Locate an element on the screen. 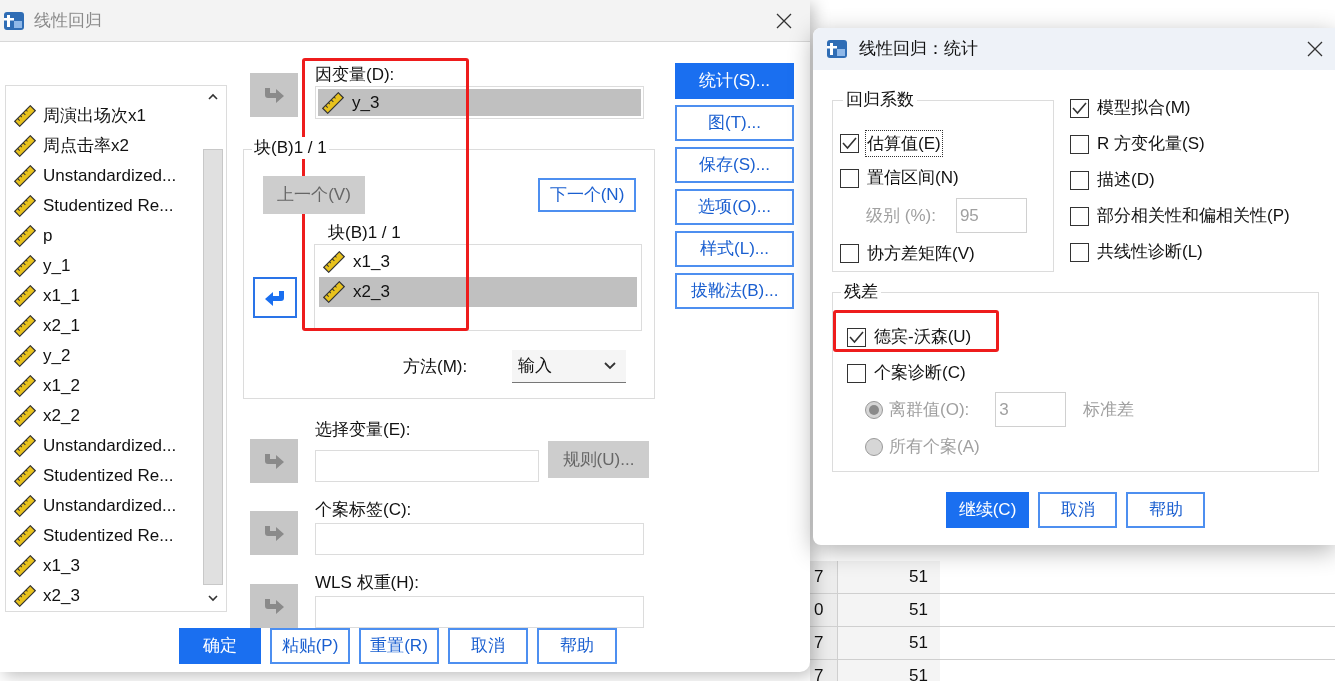  move-button is located at coordinates (275, 297).